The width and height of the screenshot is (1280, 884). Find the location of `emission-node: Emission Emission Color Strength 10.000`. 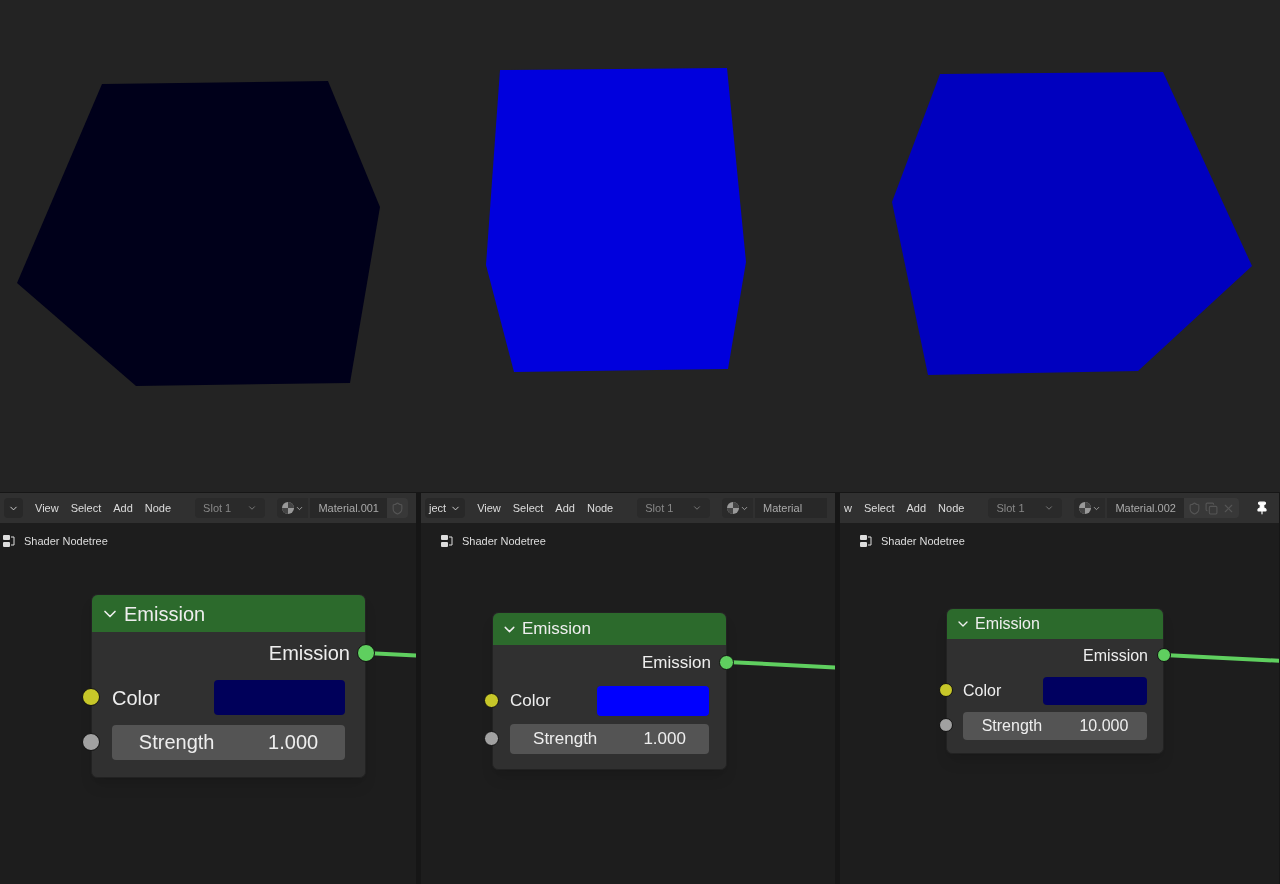

emission-node: Emission Emission Color Strength 10.000 is located at coordinates (1055, 681).